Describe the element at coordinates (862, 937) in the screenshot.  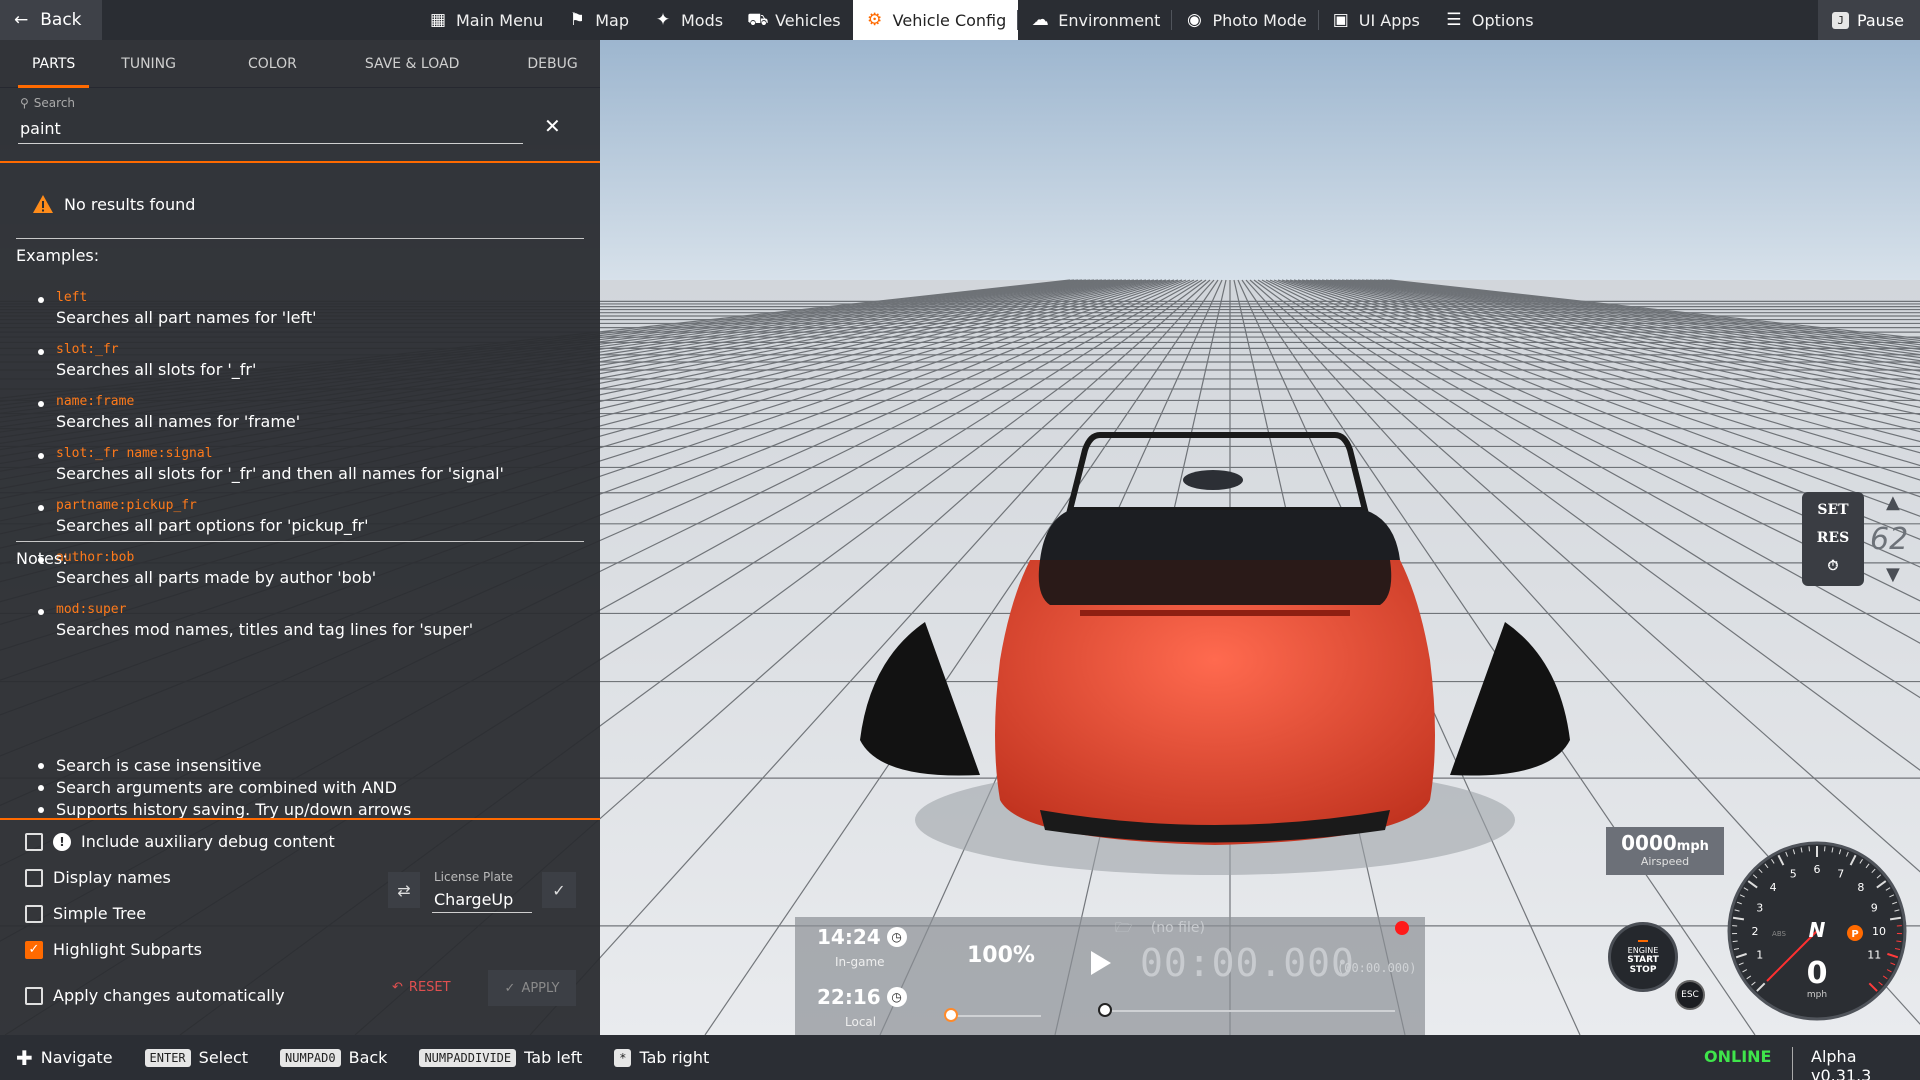
I see `ingame-clock: 14:24 ◷` at that location.